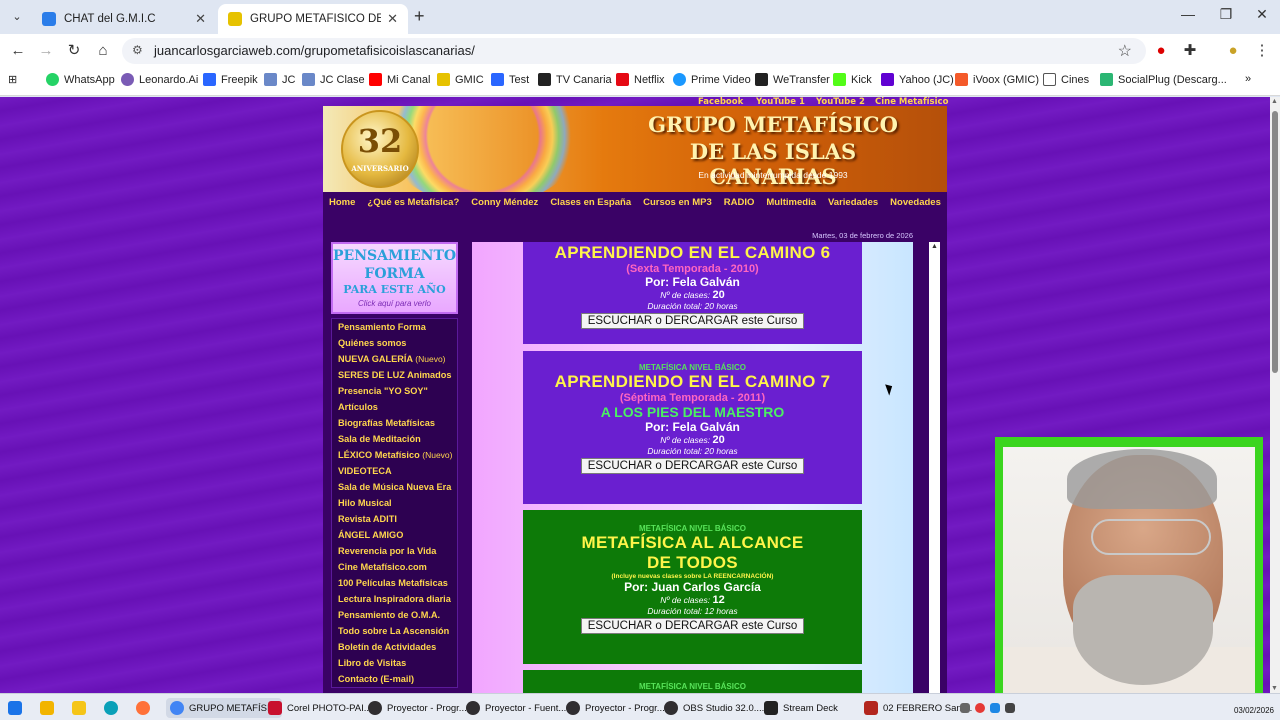 The image size is (1280, 720). I want to click on bookmark-whatsapp: WhatsApp, so click(80, 79).